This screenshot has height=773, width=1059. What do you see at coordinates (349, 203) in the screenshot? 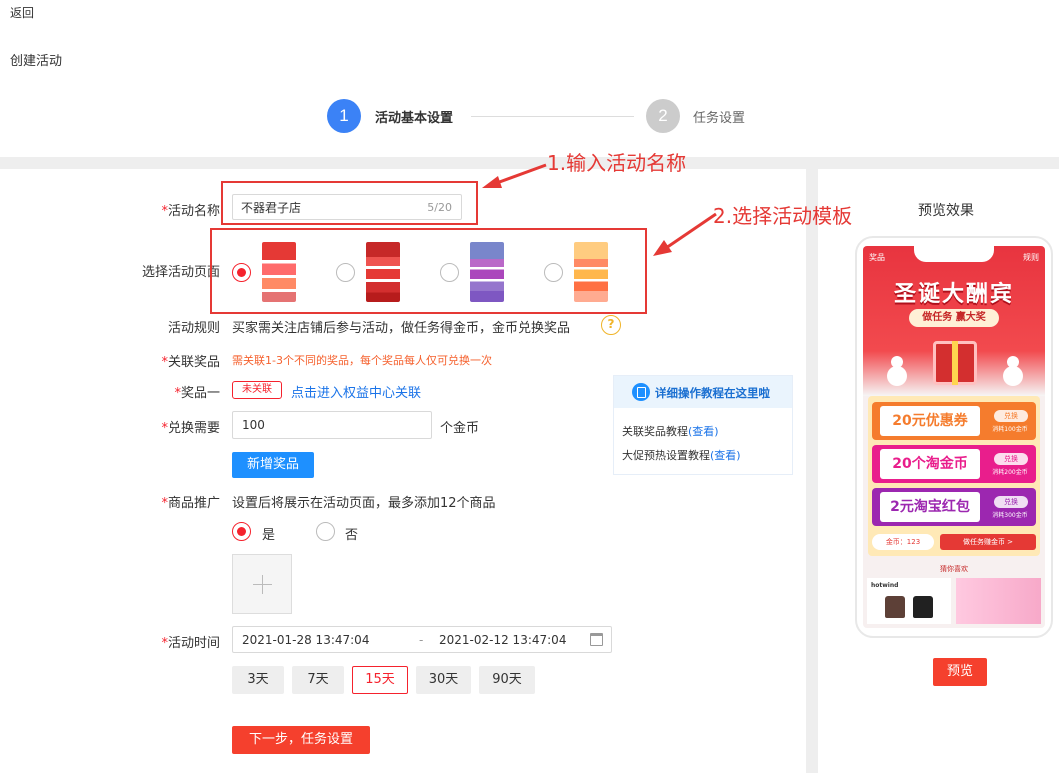
I see `annotation-box-name` at bounding box center [349, 203].